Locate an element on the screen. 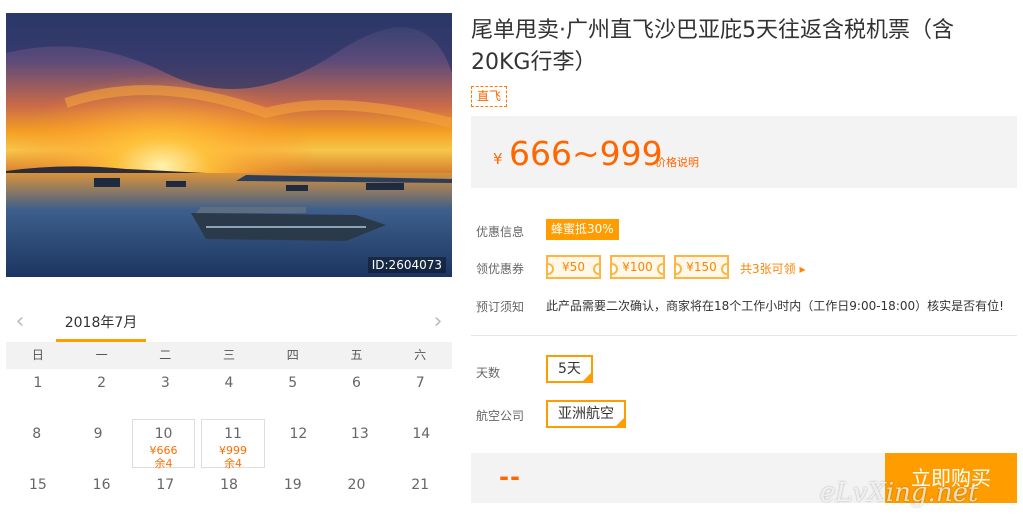  calendar-day-price: ¥999 is located at coordinates (232, 450).